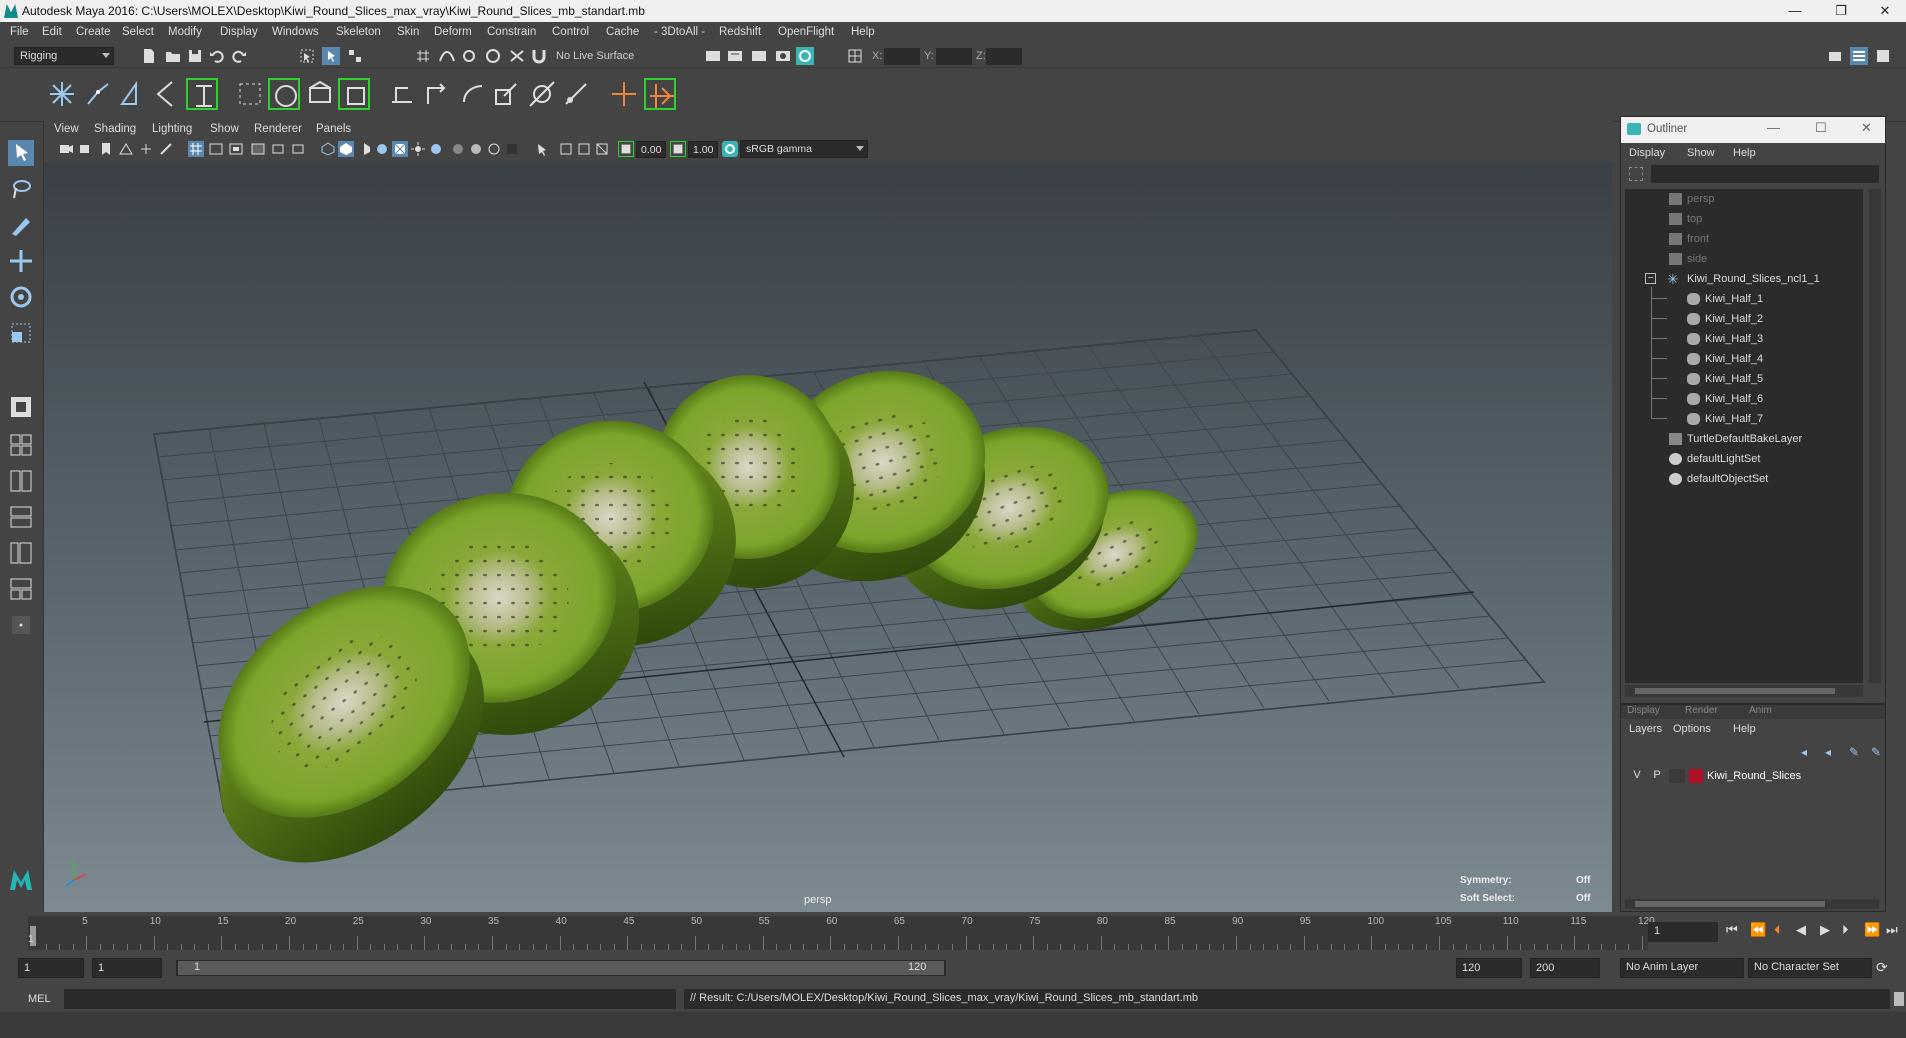 The width and height of the screenshot is (1906, 1038). Describe the element at coordinates (806, 32) in the screenshot. I see `menu-openflight: OpenFlight` at that location.